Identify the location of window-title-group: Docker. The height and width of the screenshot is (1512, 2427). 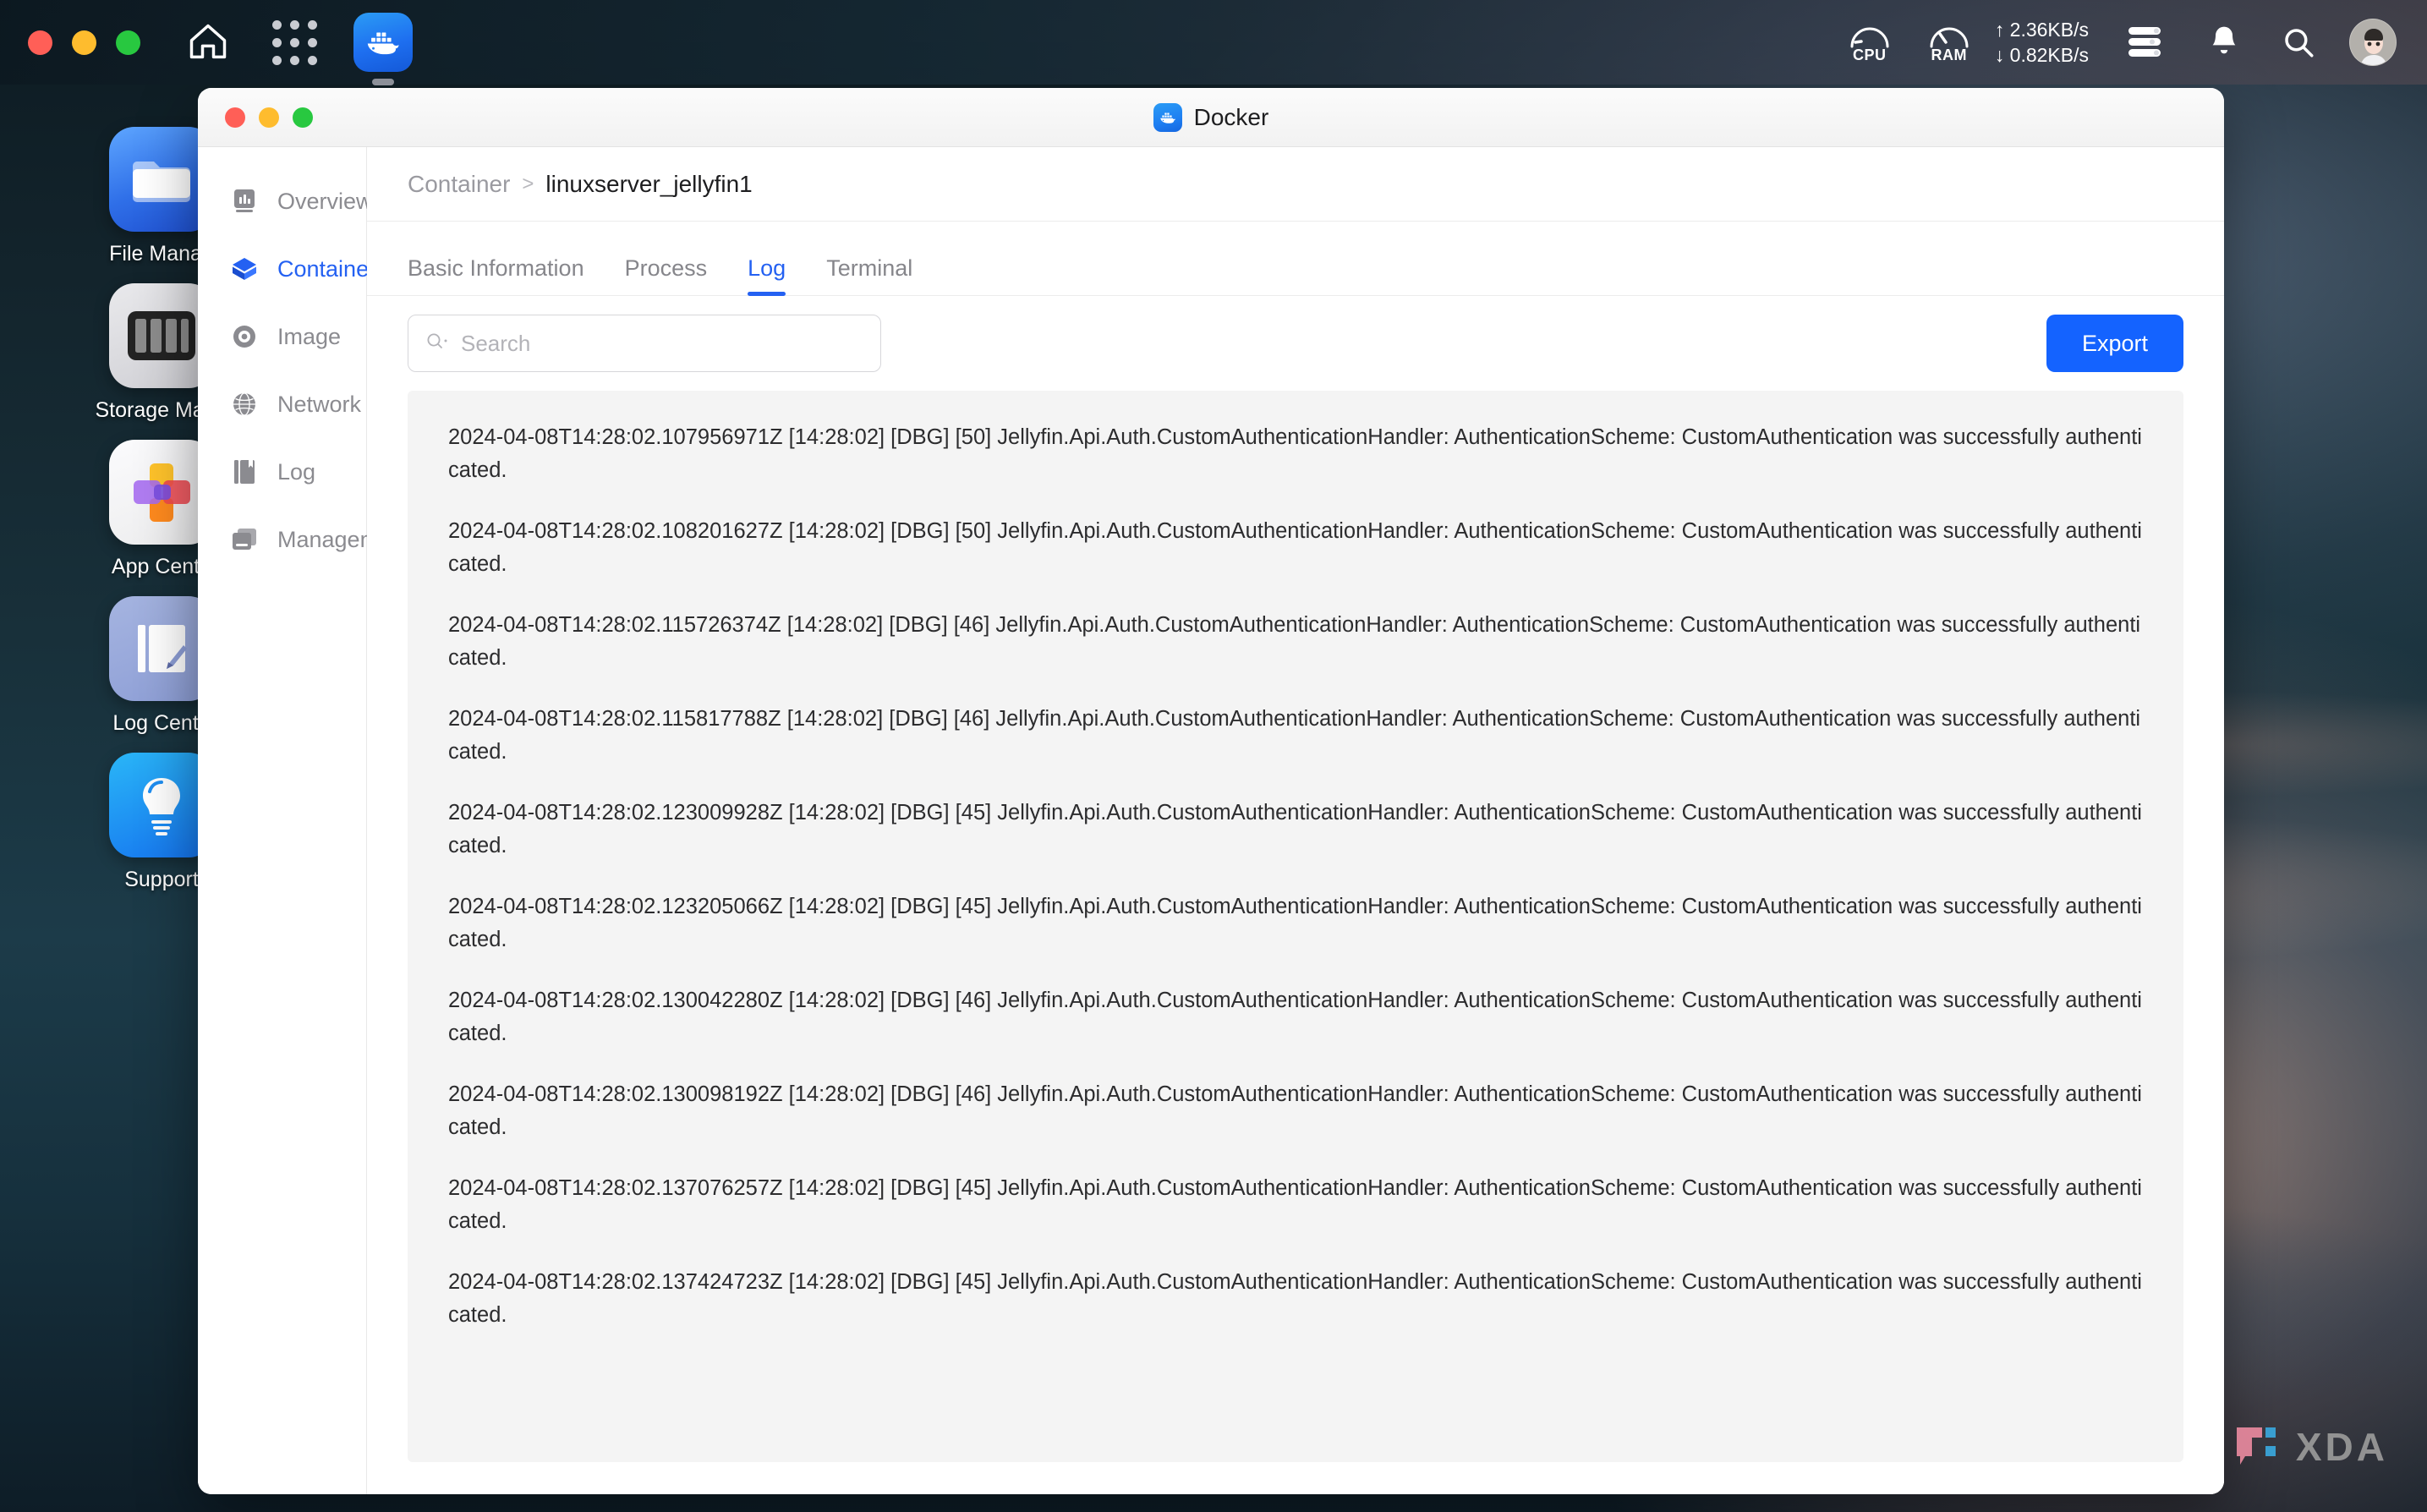
(1211, 117).